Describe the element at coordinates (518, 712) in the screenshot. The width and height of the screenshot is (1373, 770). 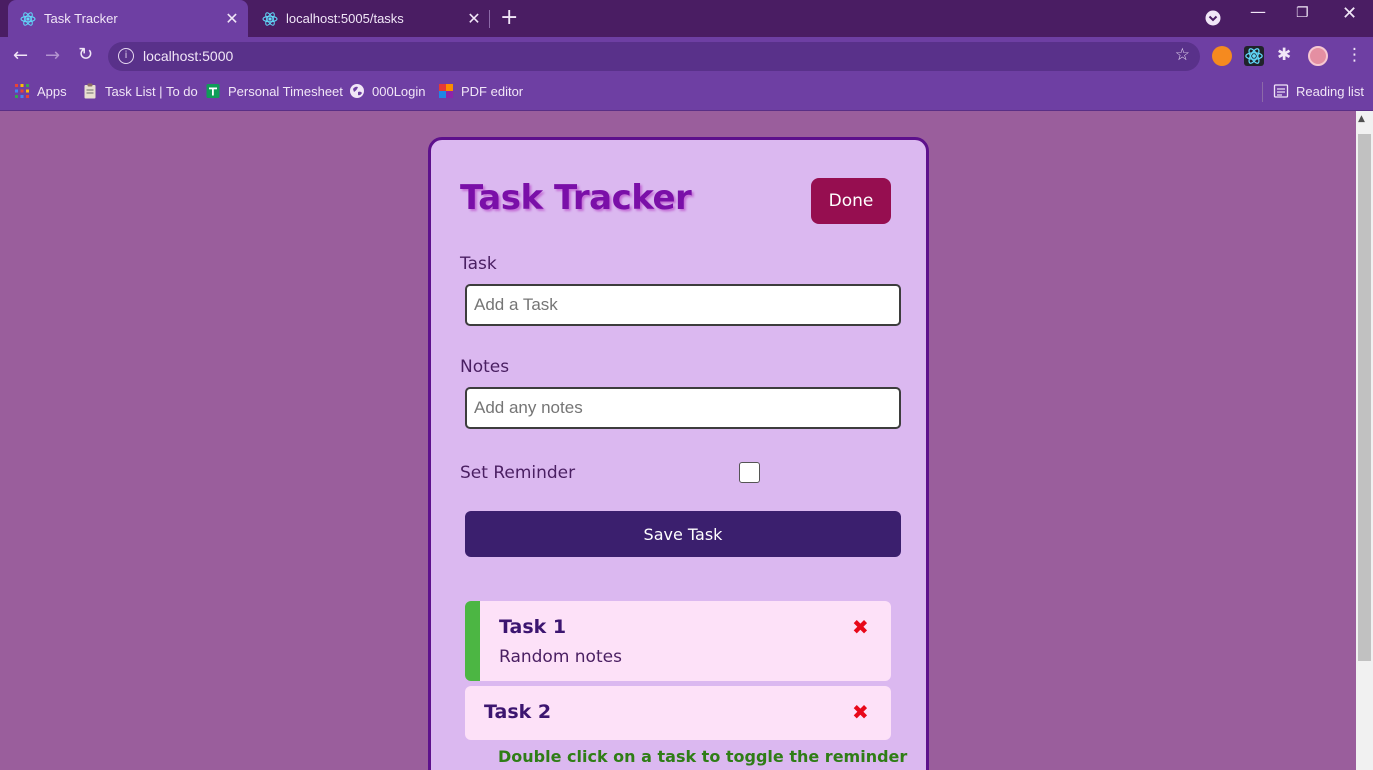
I see `task-title: Task 2` at that location.